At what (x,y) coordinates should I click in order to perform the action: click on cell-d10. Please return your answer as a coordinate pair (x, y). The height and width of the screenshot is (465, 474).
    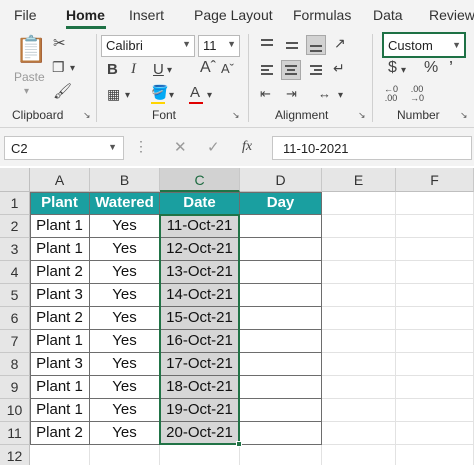
    Looking at the image, I should click on (281, 410).